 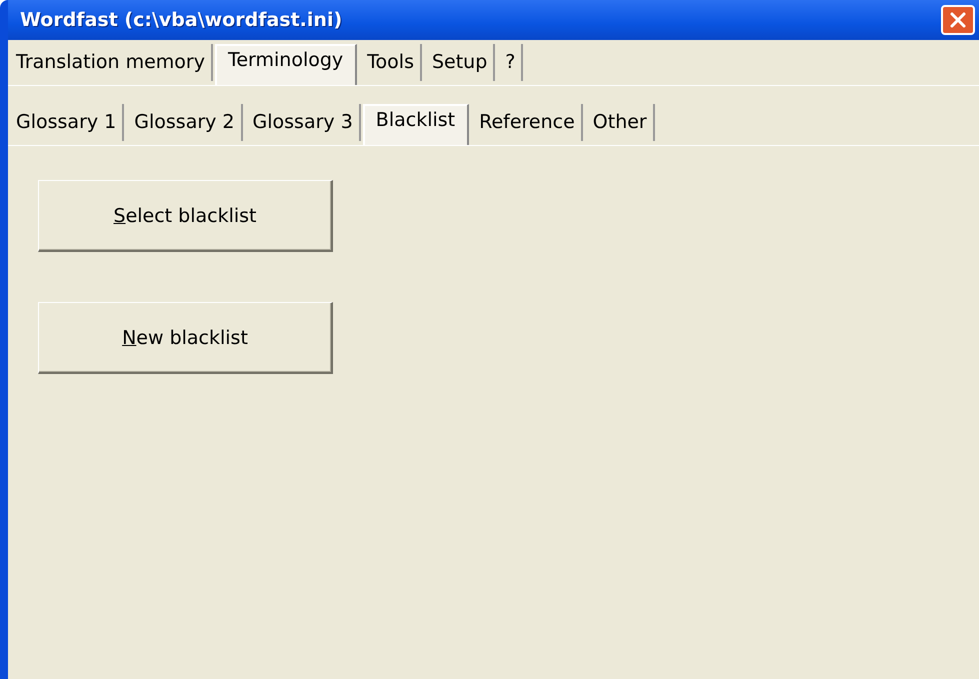 I want to click on action-button: New blacklist, so click(x=185, y=338).